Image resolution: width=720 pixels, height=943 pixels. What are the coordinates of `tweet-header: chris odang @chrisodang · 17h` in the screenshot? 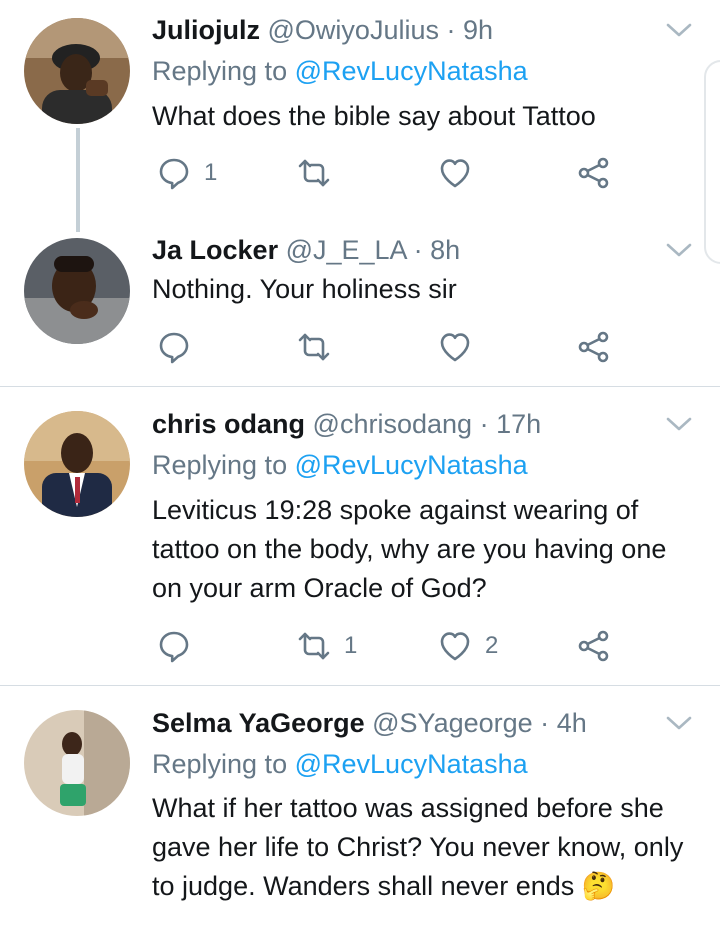 It's located at (346, 424).